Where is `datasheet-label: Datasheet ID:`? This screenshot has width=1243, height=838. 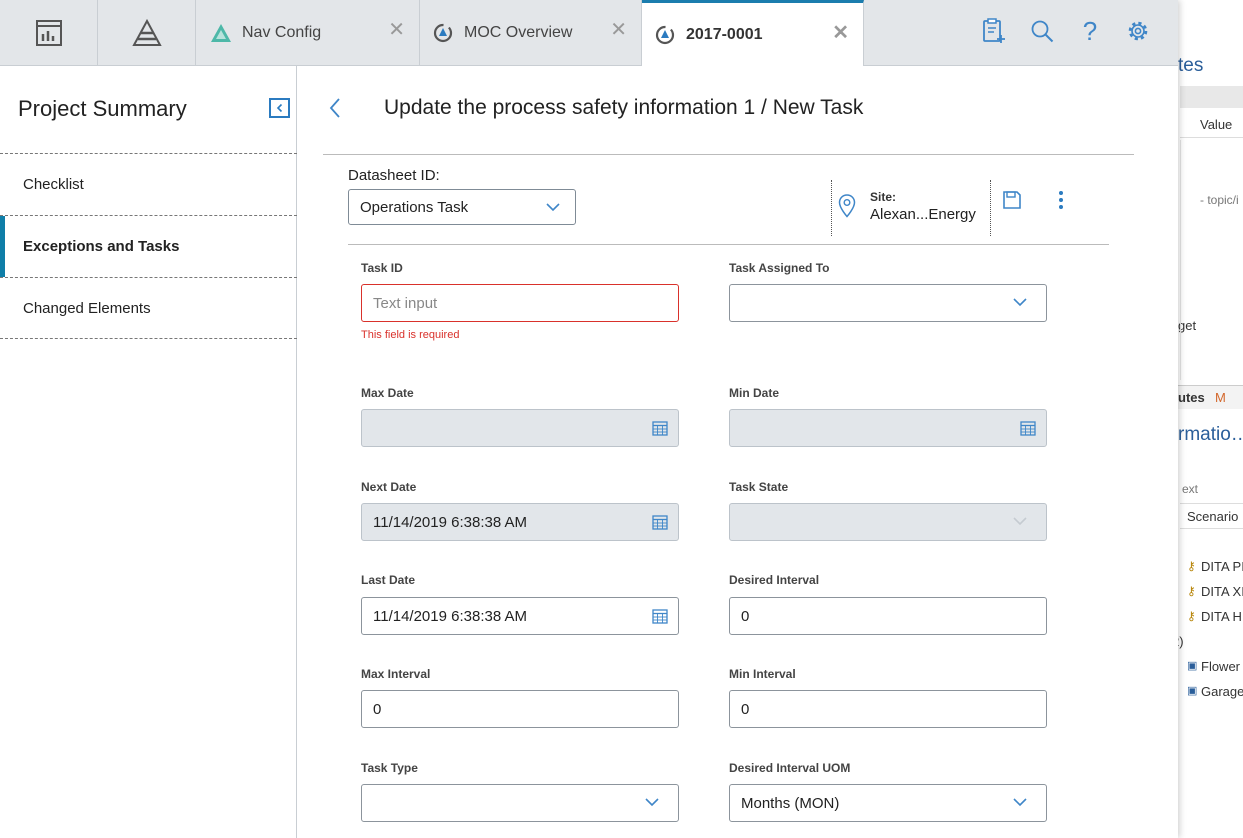
datasheet-label: Datasheet ID: is located at coordinates (394, 175).